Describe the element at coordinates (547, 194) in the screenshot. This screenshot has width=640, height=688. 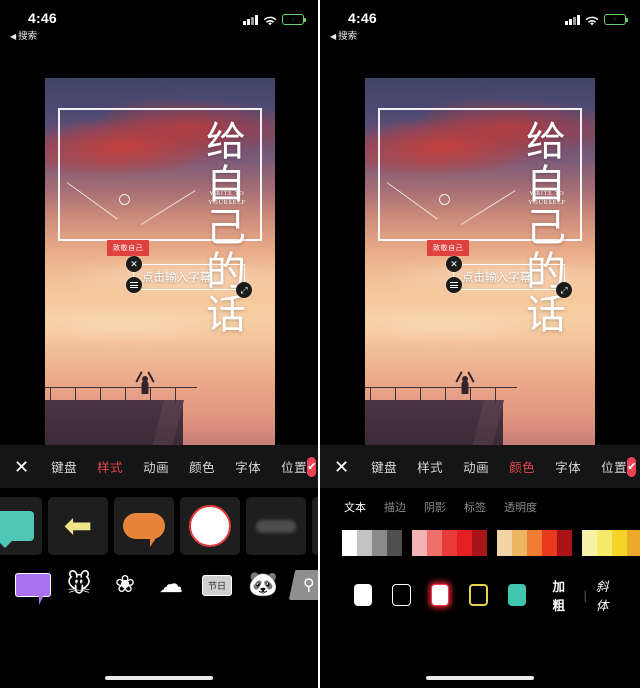
I see `poster-subtitle-line1: WRITE TO` at that location.